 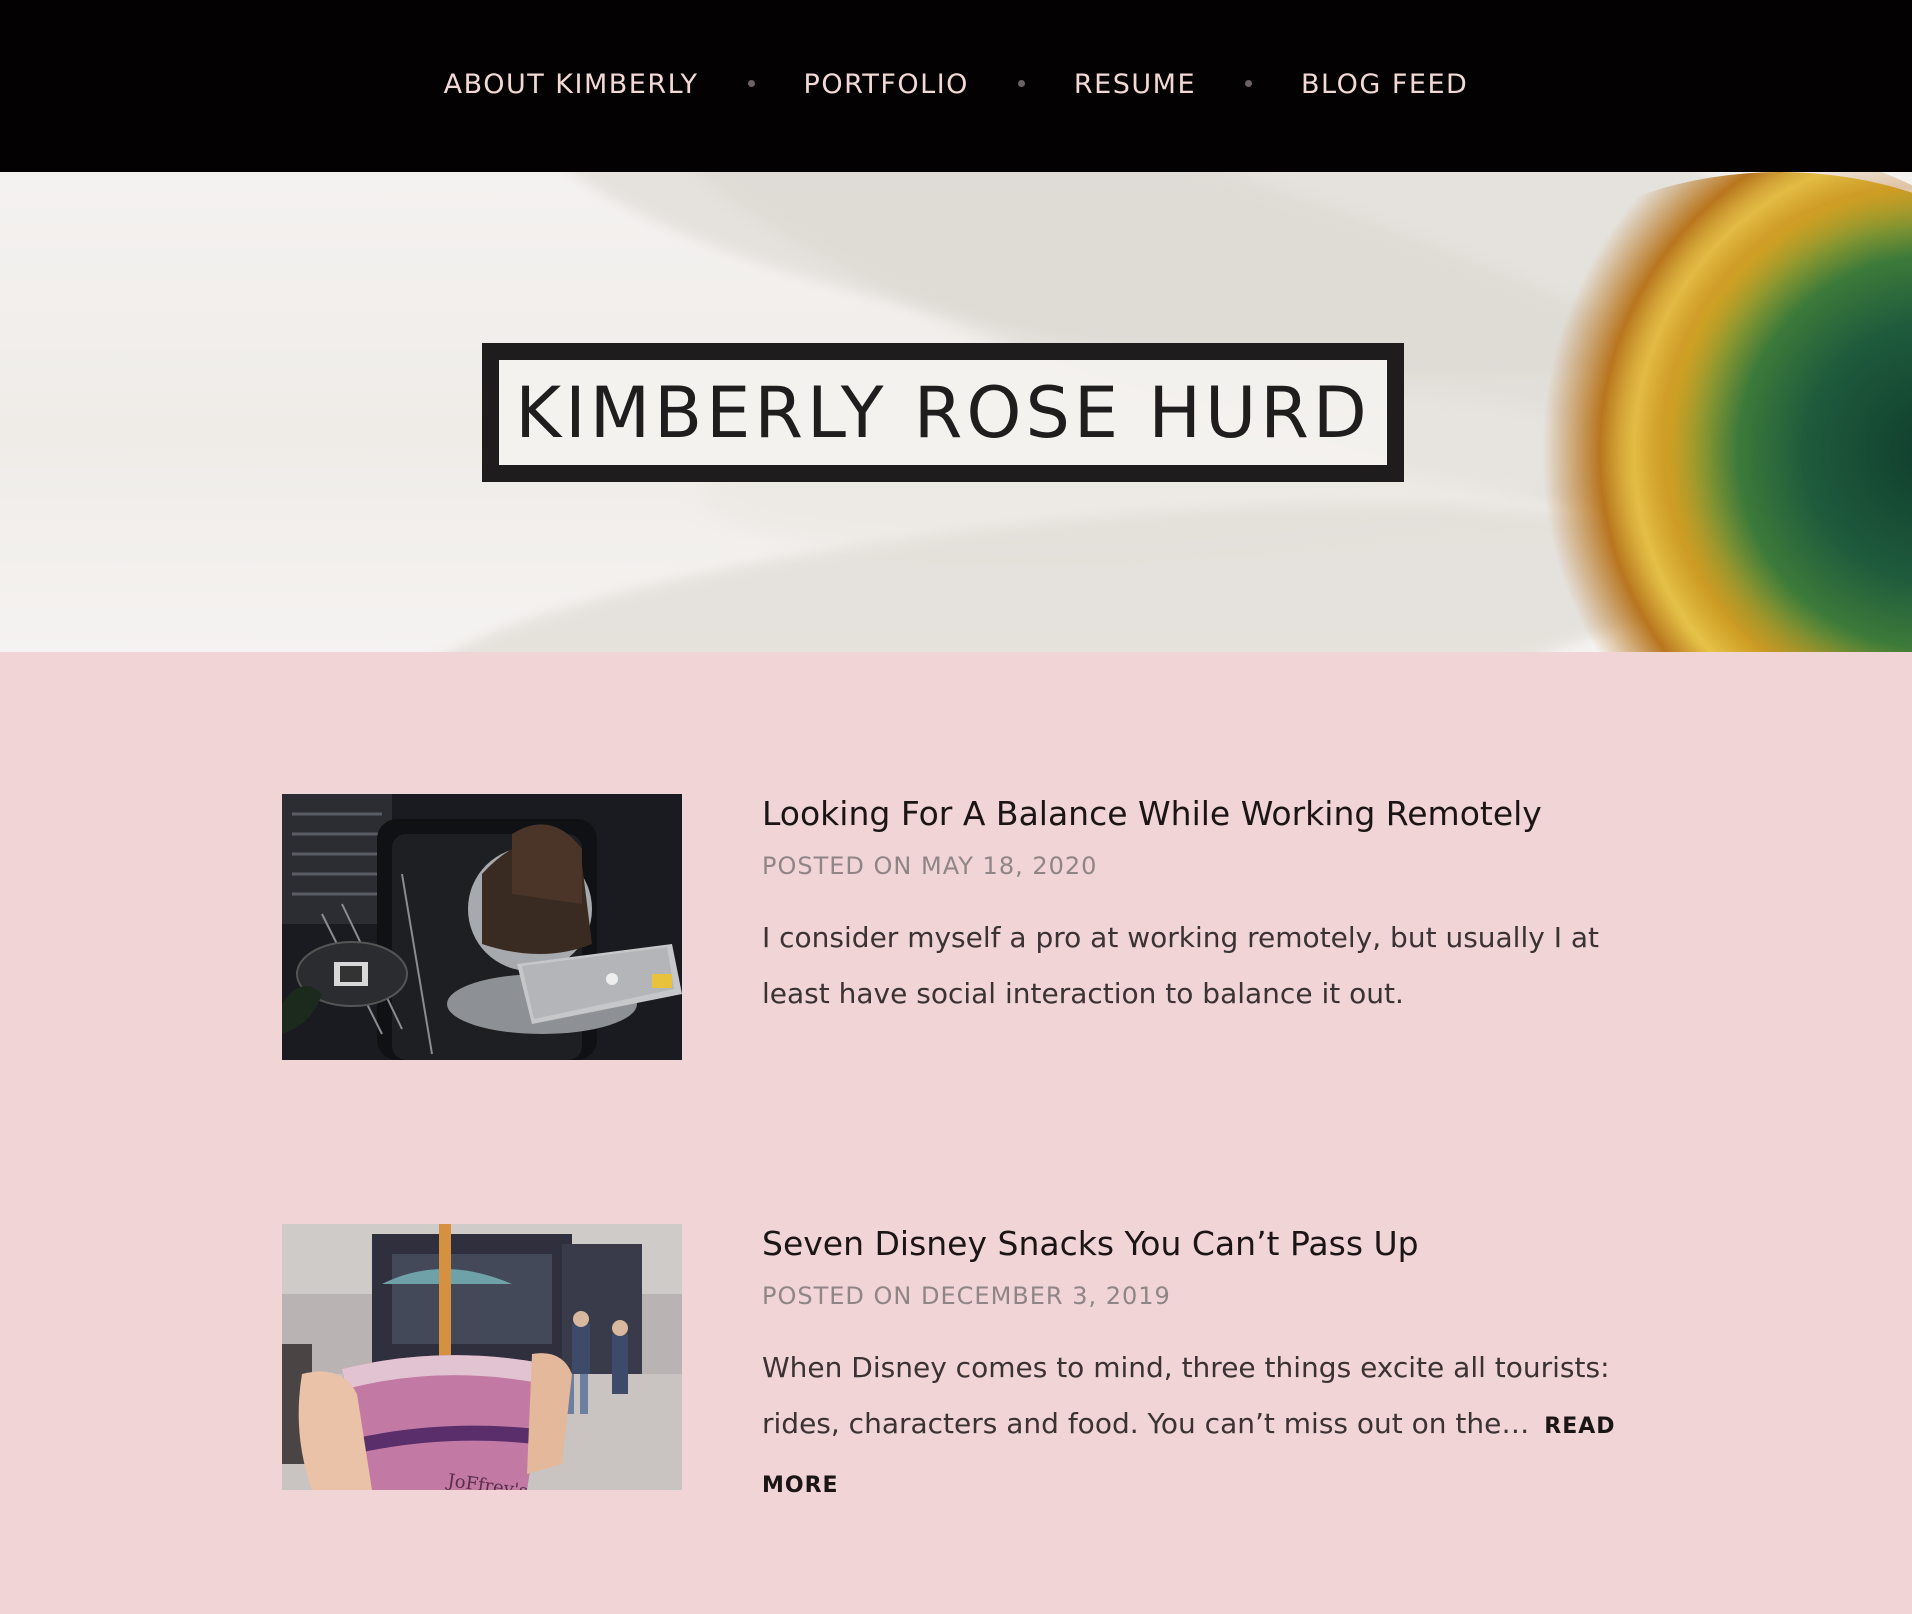 What do you see at coordinates (1090, 1243) in the screenshot?
I see `post-title-link: Seven Disney Snacks You Can’t Pass Up` at bounding box center [1090, 1243].